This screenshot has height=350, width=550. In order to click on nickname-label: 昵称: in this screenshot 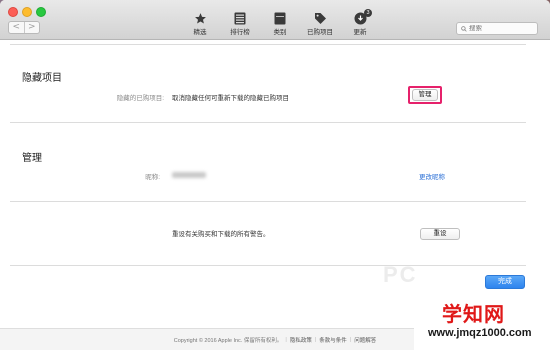, I will do `click(152, 177)`.